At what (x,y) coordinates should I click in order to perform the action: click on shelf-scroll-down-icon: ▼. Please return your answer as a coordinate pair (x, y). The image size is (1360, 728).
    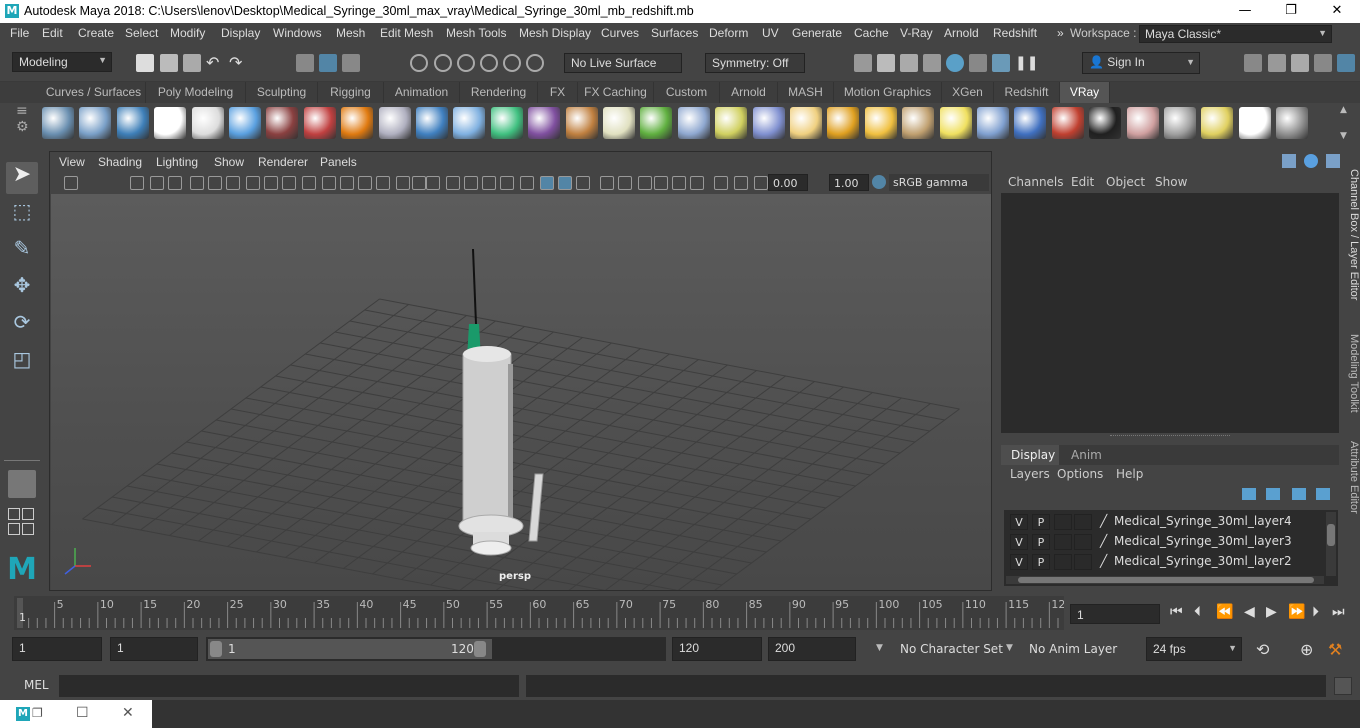
    Looking at the image, I should click on (1343, 136).